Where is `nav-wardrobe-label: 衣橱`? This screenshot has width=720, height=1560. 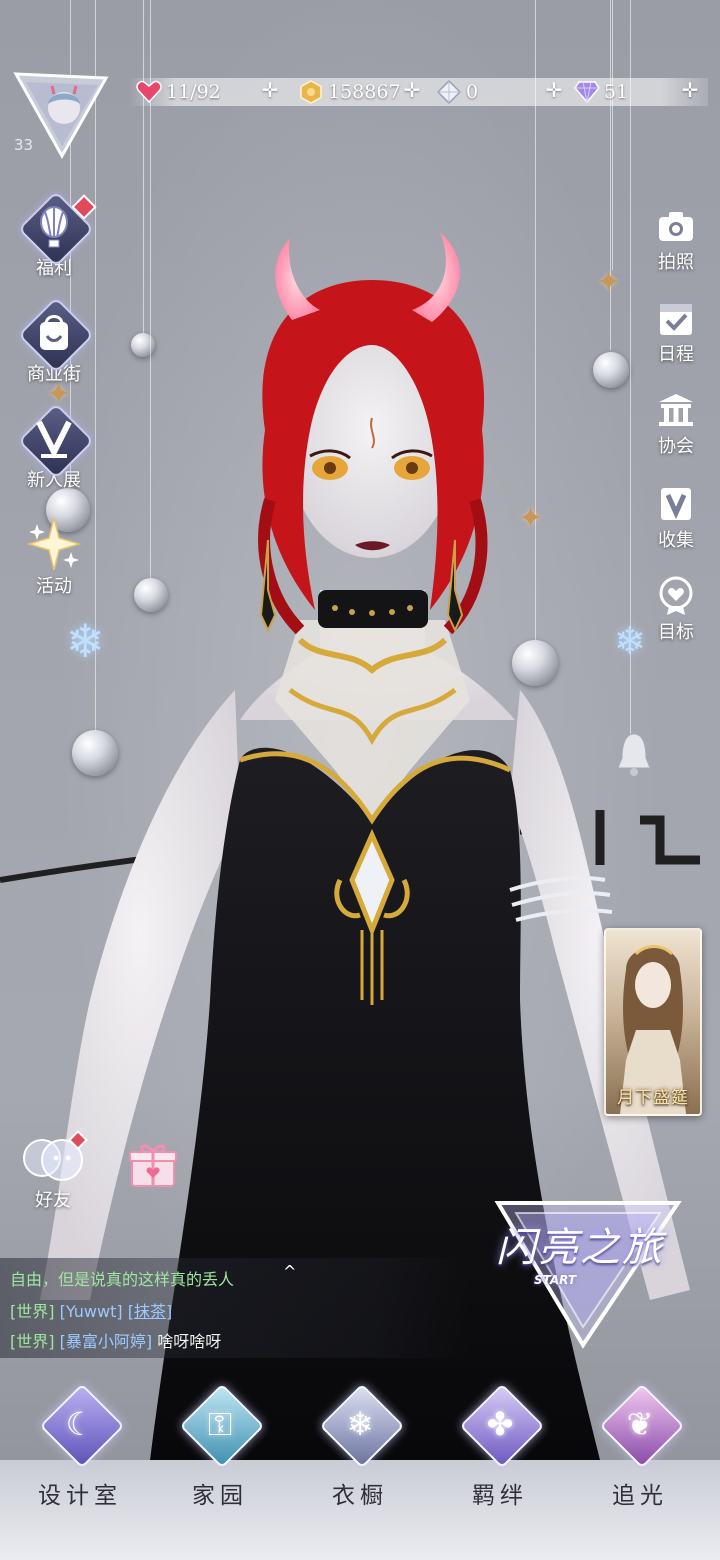 nav-wardrobe-label: 衣橱 is located at coordinates (360, 1496).